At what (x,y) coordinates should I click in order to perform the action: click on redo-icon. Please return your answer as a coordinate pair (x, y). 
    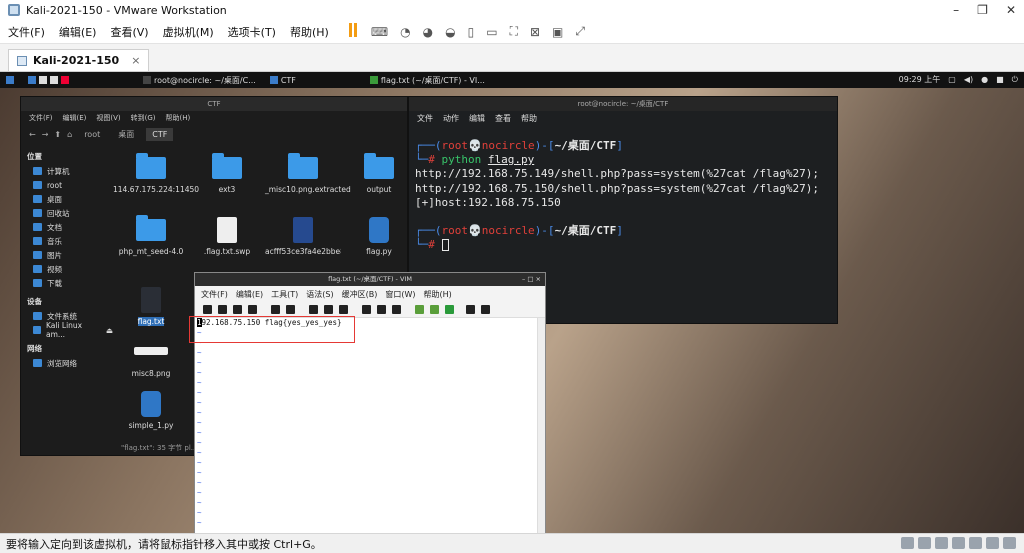
    Looking at the image, I should click on (290, 309).